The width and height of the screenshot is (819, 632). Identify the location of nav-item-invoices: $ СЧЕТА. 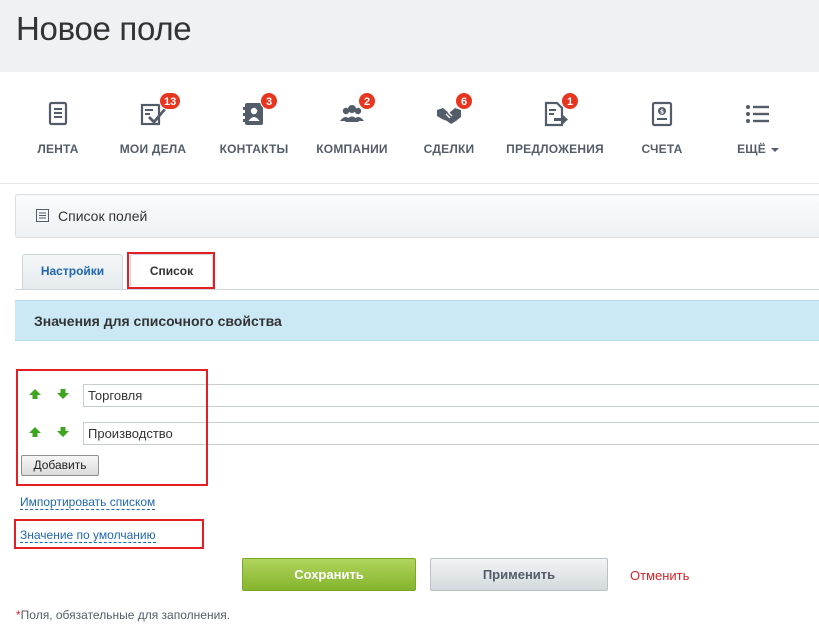
(662, 129).